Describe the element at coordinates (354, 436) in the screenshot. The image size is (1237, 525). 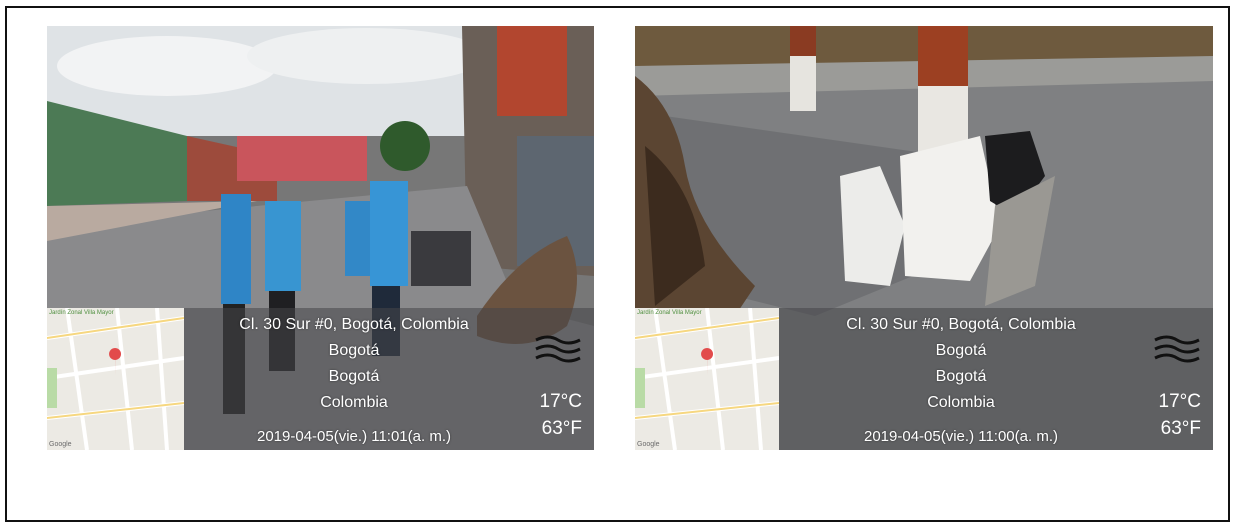
I see `datetime-text: 2019-04-05(vie.) 11:01(a. m.)` at that location.